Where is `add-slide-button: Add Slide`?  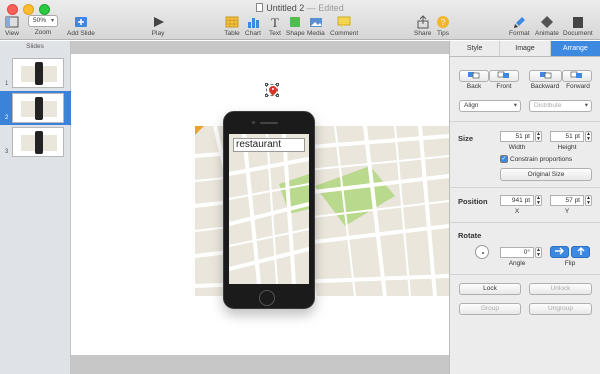
add-slide-button: Add Slide is located at coordinates (81, 26).